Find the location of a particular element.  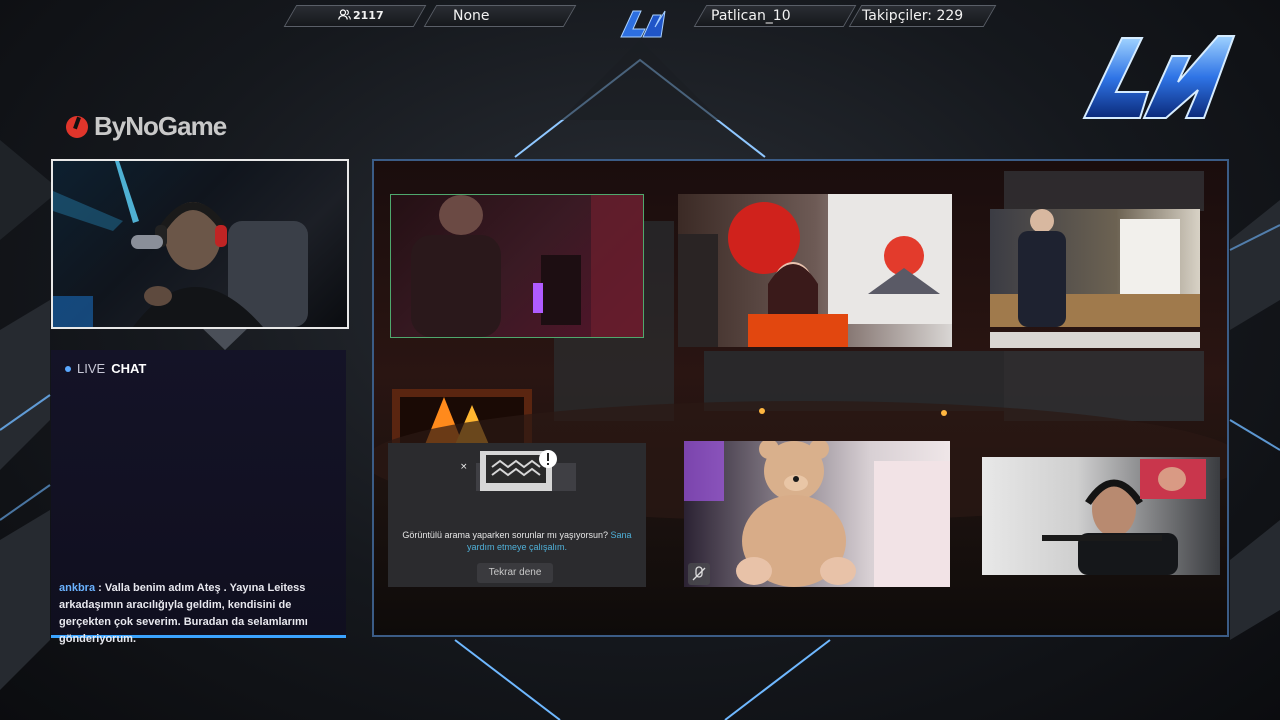

chat-header: LIVE CHAT is located at coordinates (105, 368).